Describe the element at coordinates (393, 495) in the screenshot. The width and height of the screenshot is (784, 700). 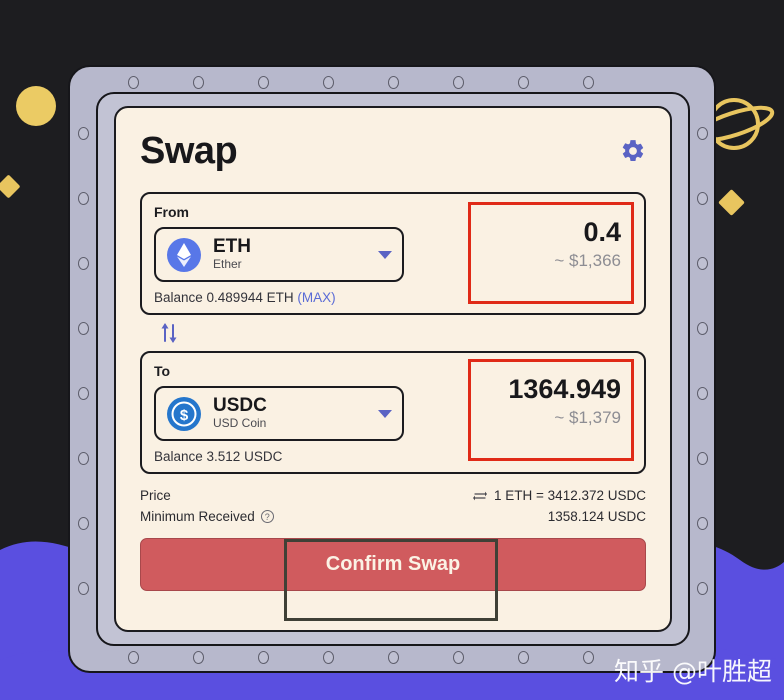
I see `price-row: Price 1 ETH = 3412.372 USDC` at that location.